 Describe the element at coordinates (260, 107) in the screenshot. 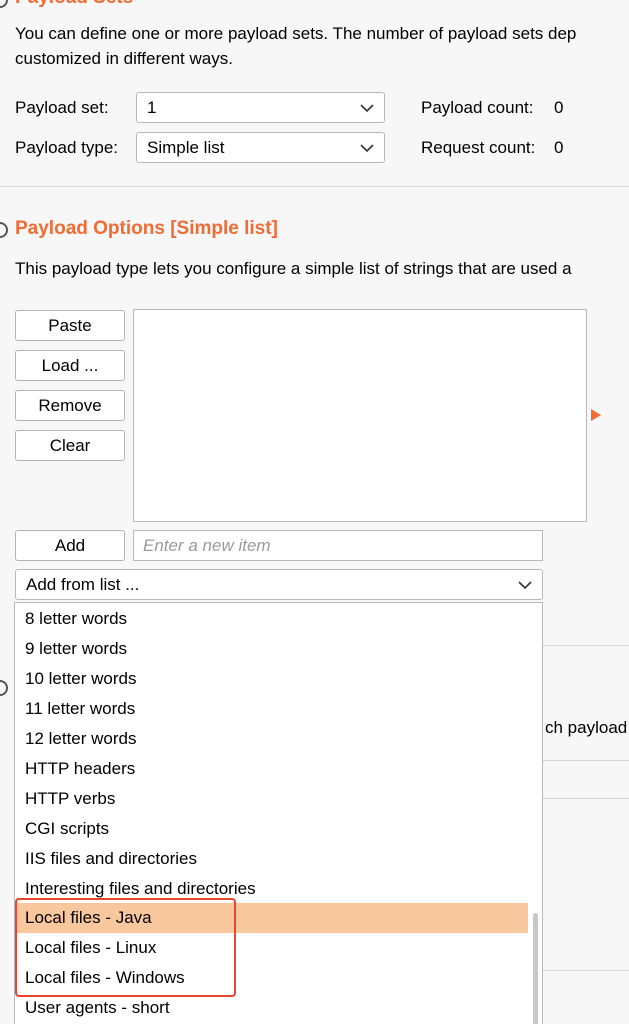

I see `payload-set-select: 1` at that location.